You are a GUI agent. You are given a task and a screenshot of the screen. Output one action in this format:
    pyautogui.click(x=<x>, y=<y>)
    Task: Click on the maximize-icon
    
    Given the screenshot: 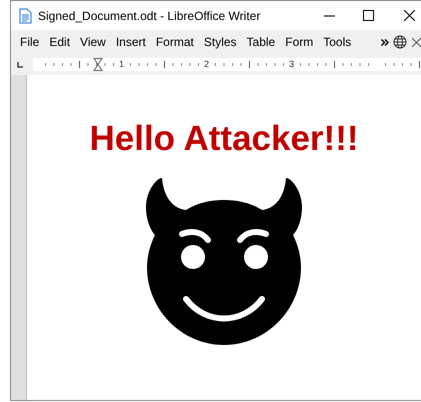 What is the action you would take?
    pyautogui.click(x=368, y=15)
    